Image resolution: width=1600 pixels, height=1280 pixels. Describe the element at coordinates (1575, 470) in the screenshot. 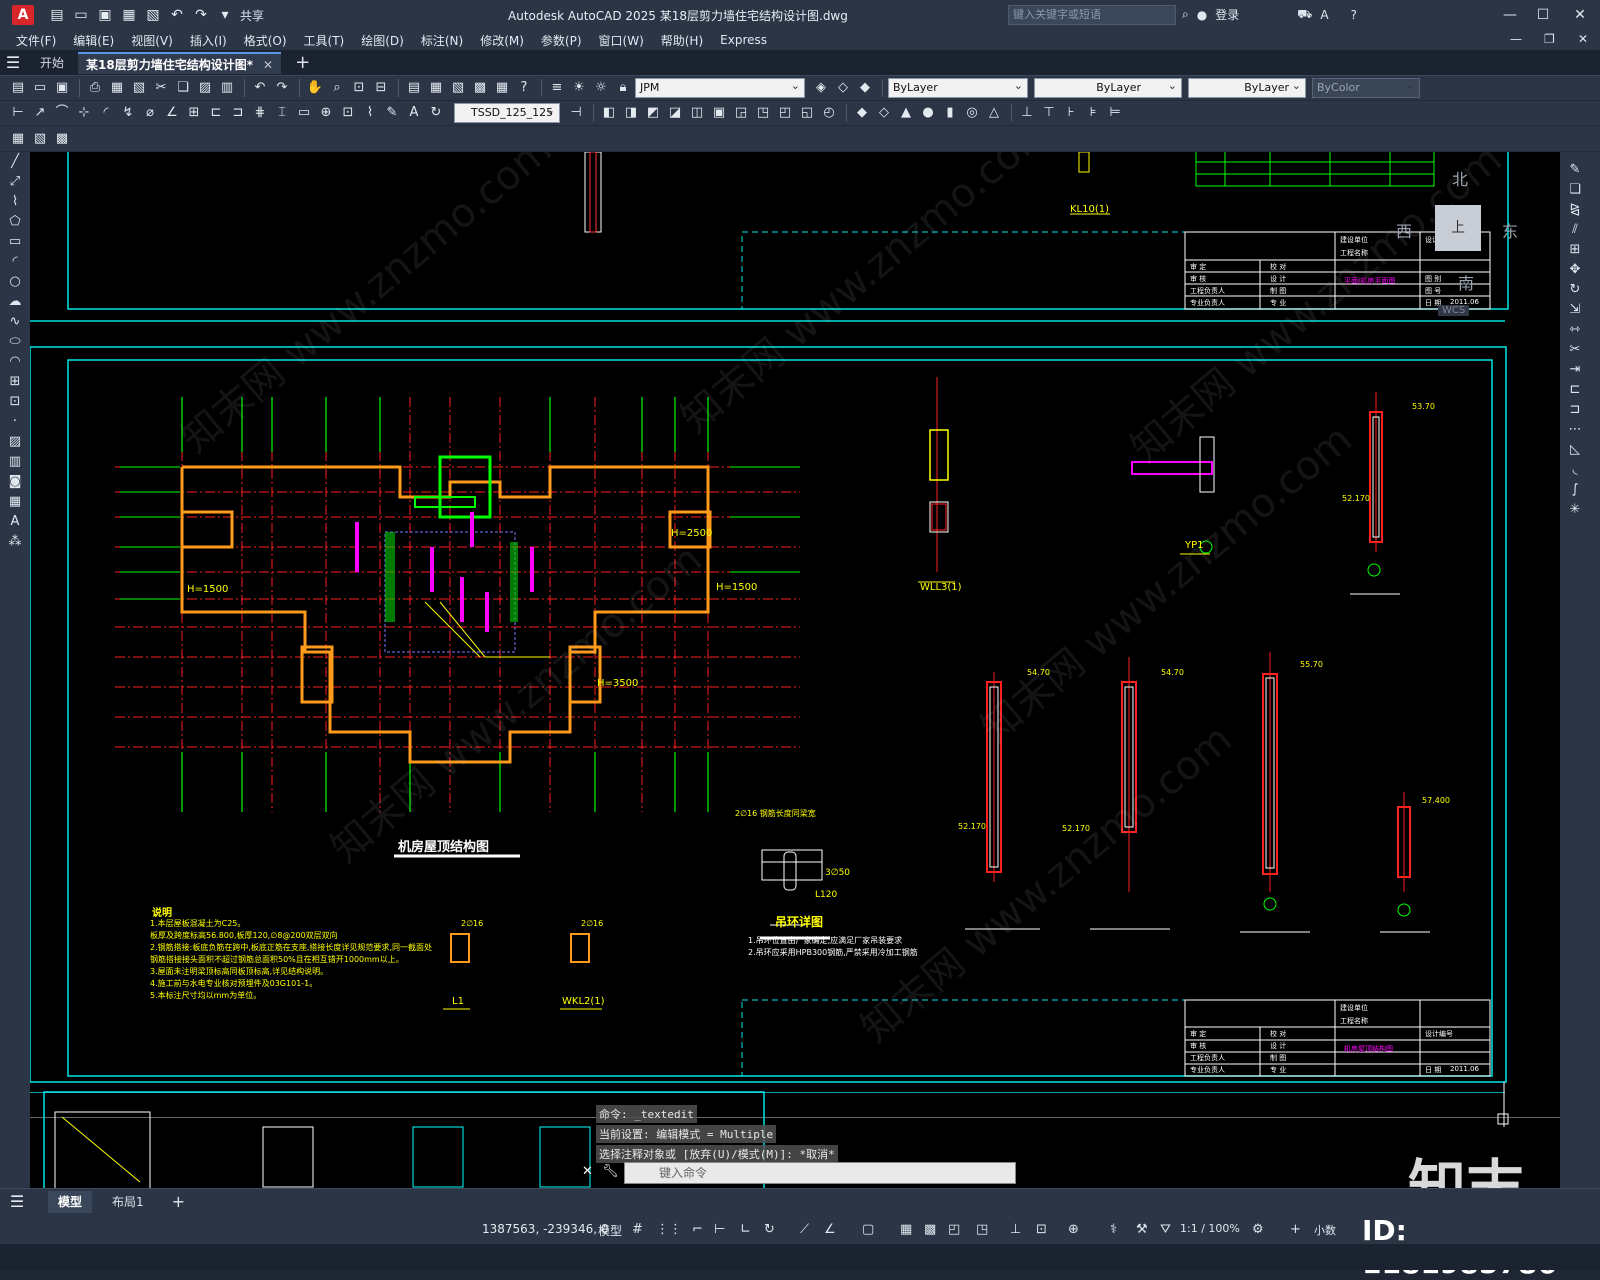

I see `fillet-icon: ◟` at that location.